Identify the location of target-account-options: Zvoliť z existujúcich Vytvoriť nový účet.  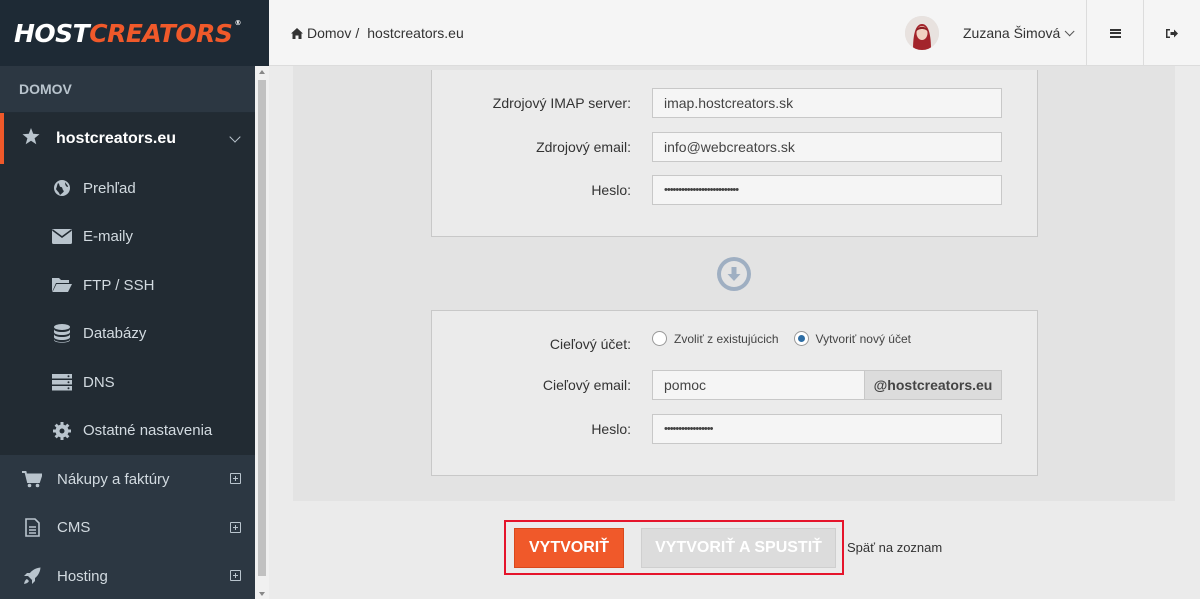
(789, 338).